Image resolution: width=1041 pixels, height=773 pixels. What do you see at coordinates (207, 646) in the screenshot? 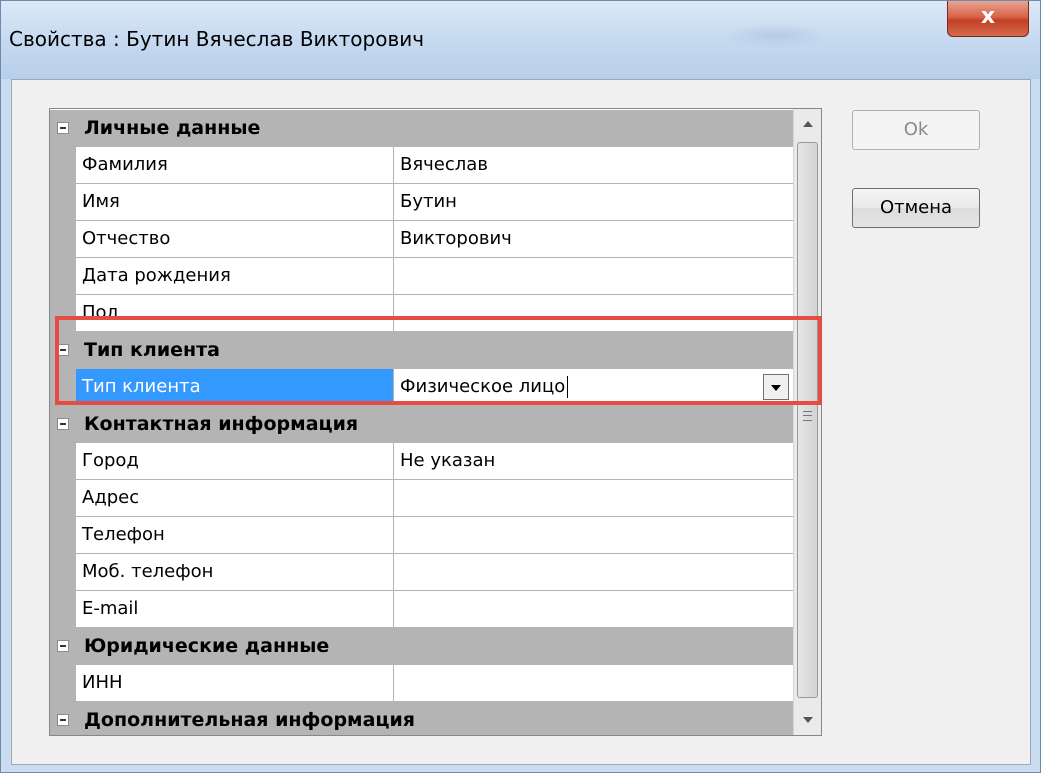
I see `category-label: Юридические данные` at bounding box center [207, 646].